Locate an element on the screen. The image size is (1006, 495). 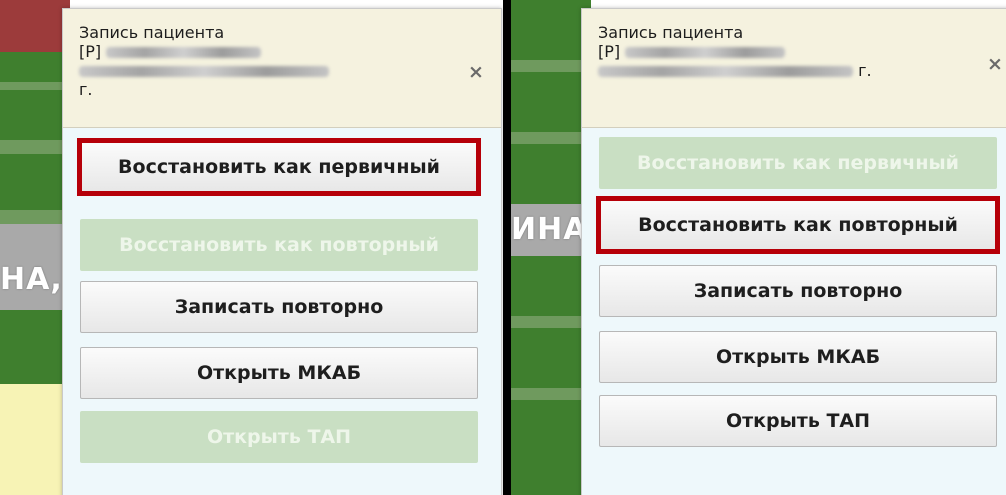
background-yellow-area is located at coordinates (35, 439).